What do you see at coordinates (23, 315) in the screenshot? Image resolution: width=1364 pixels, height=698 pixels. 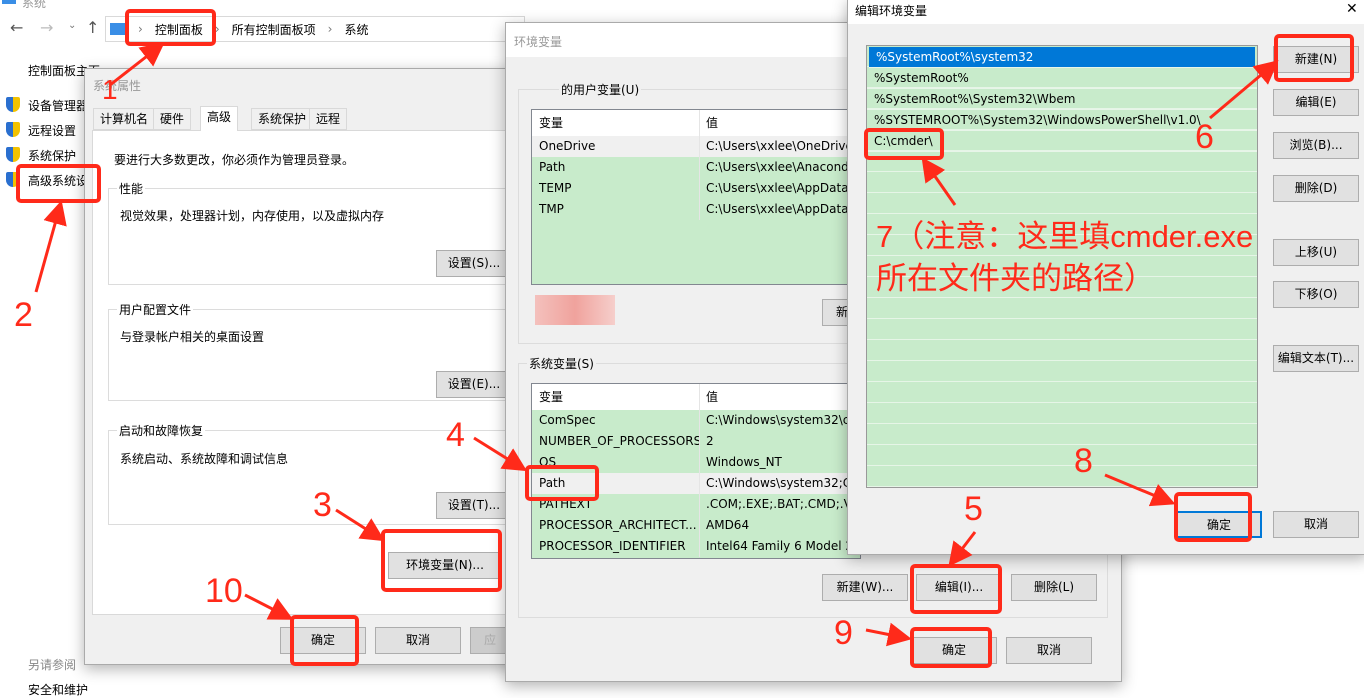 I see `step-label: 2` at bounding box center [23, 315].